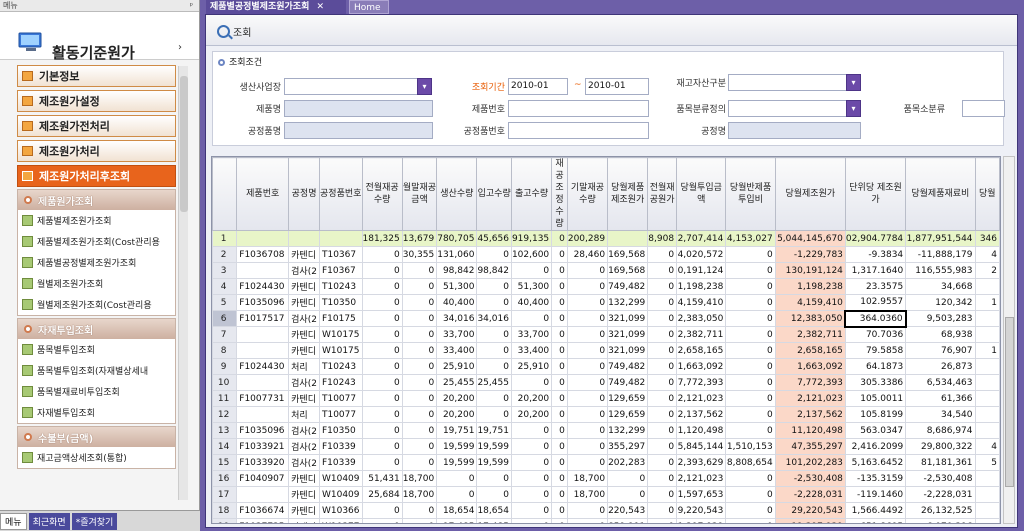 This screenshot has width=1024, height=531. What do you see at coordinates (531, 366) in the screenshot?
I see `table-cell: 25,910` at bounding box center [531, 366].